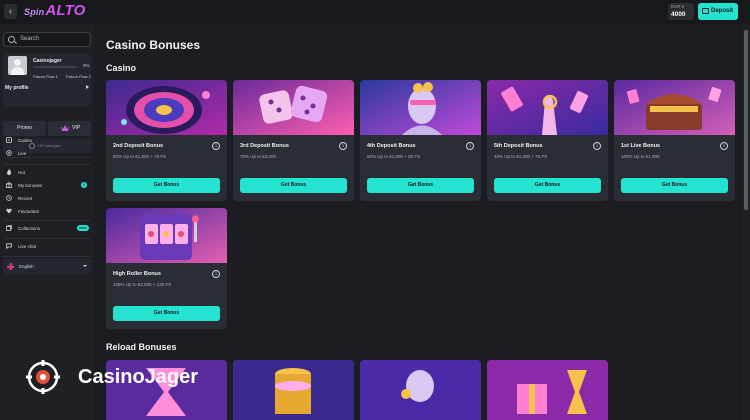  What do you see at coordinates (521, 156) in the screenshot?
I see `card-description: 40% Up to €1,000 + 75 FS` at bounding box center [521, 156].